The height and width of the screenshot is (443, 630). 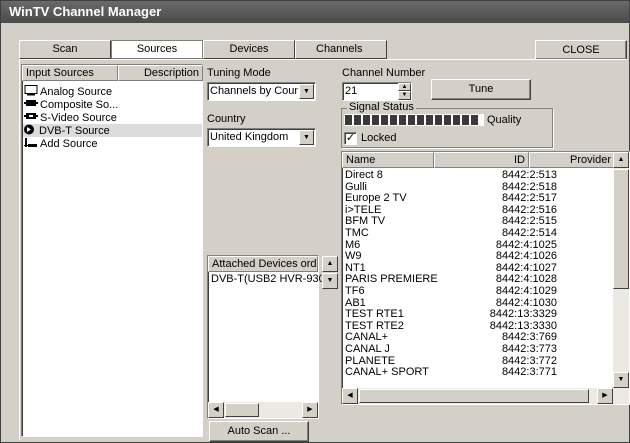 I want to click on source-label: Analog Source, so click(x=76, y=92).